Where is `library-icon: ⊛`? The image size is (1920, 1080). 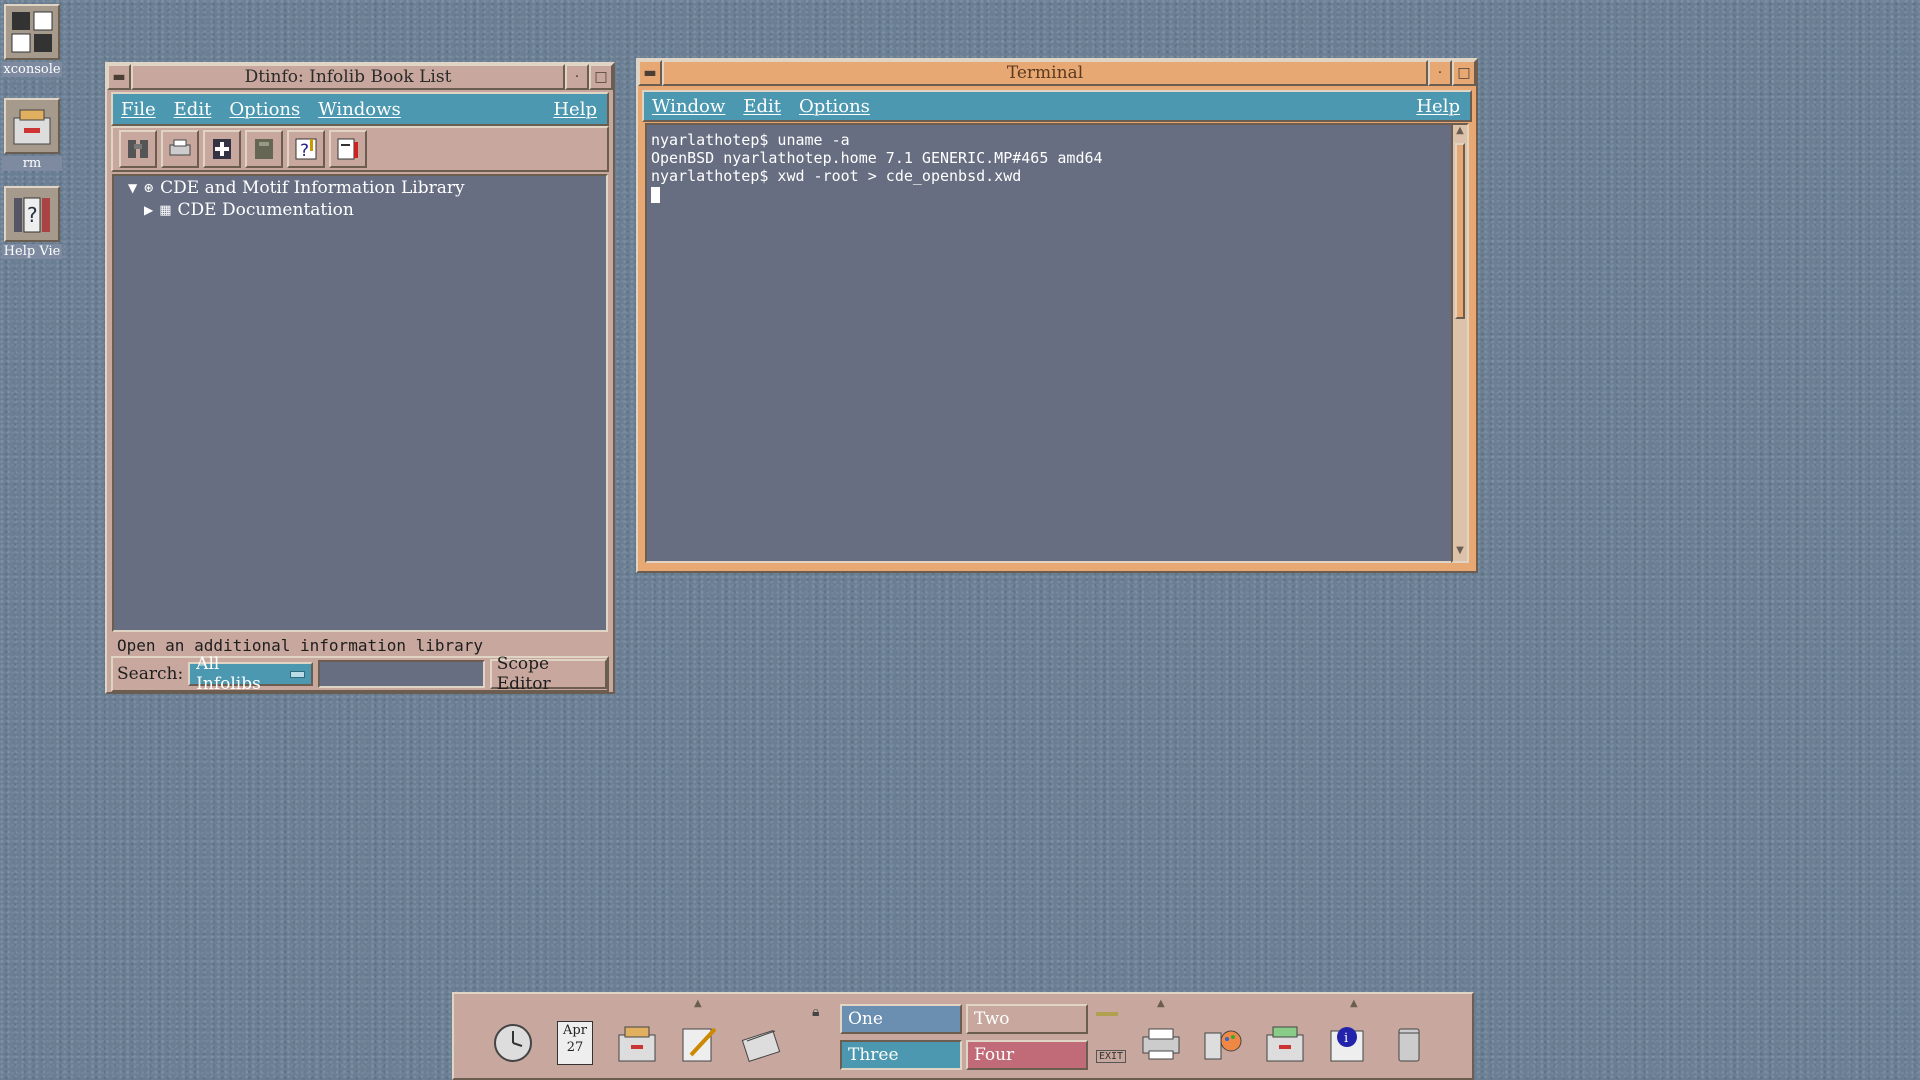 library-icon: ⊛ is located at coordinates (149, 188).